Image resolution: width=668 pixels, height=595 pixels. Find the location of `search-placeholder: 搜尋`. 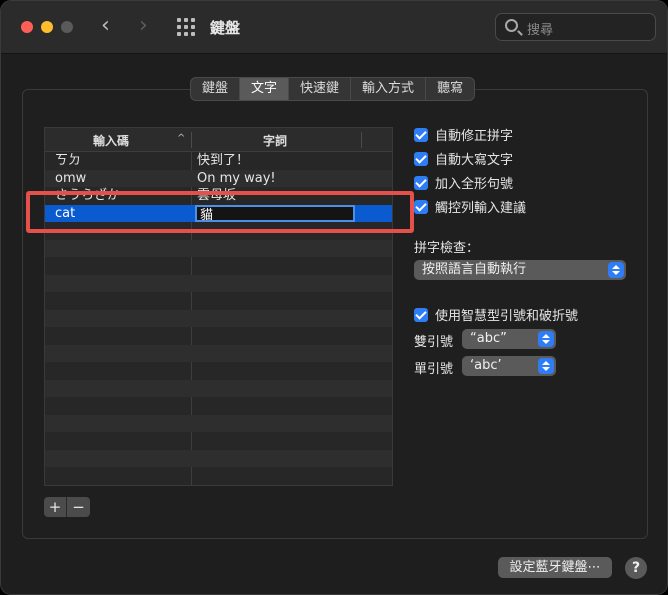

search-placeholder: 搜尋 is located at coordinates (540, 30).